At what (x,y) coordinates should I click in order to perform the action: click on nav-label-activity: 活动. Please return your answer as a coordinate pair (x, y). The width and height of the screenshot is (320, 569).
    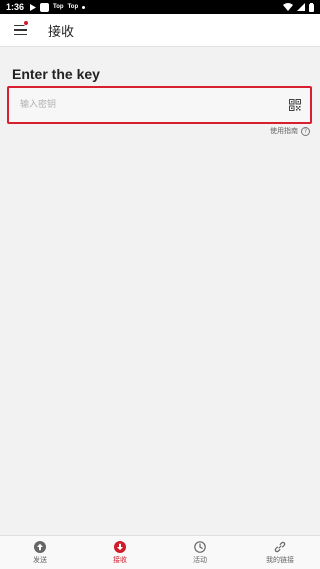
    Looking at the image, I should click on (200, 559).